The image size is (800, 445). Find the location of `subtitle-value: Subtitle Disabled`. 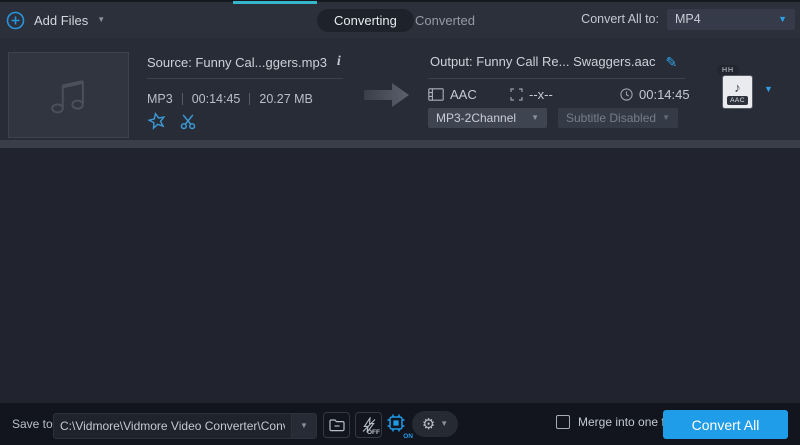

subtitle-value: Subtitle Disabled is located at coordinates (611, 118).